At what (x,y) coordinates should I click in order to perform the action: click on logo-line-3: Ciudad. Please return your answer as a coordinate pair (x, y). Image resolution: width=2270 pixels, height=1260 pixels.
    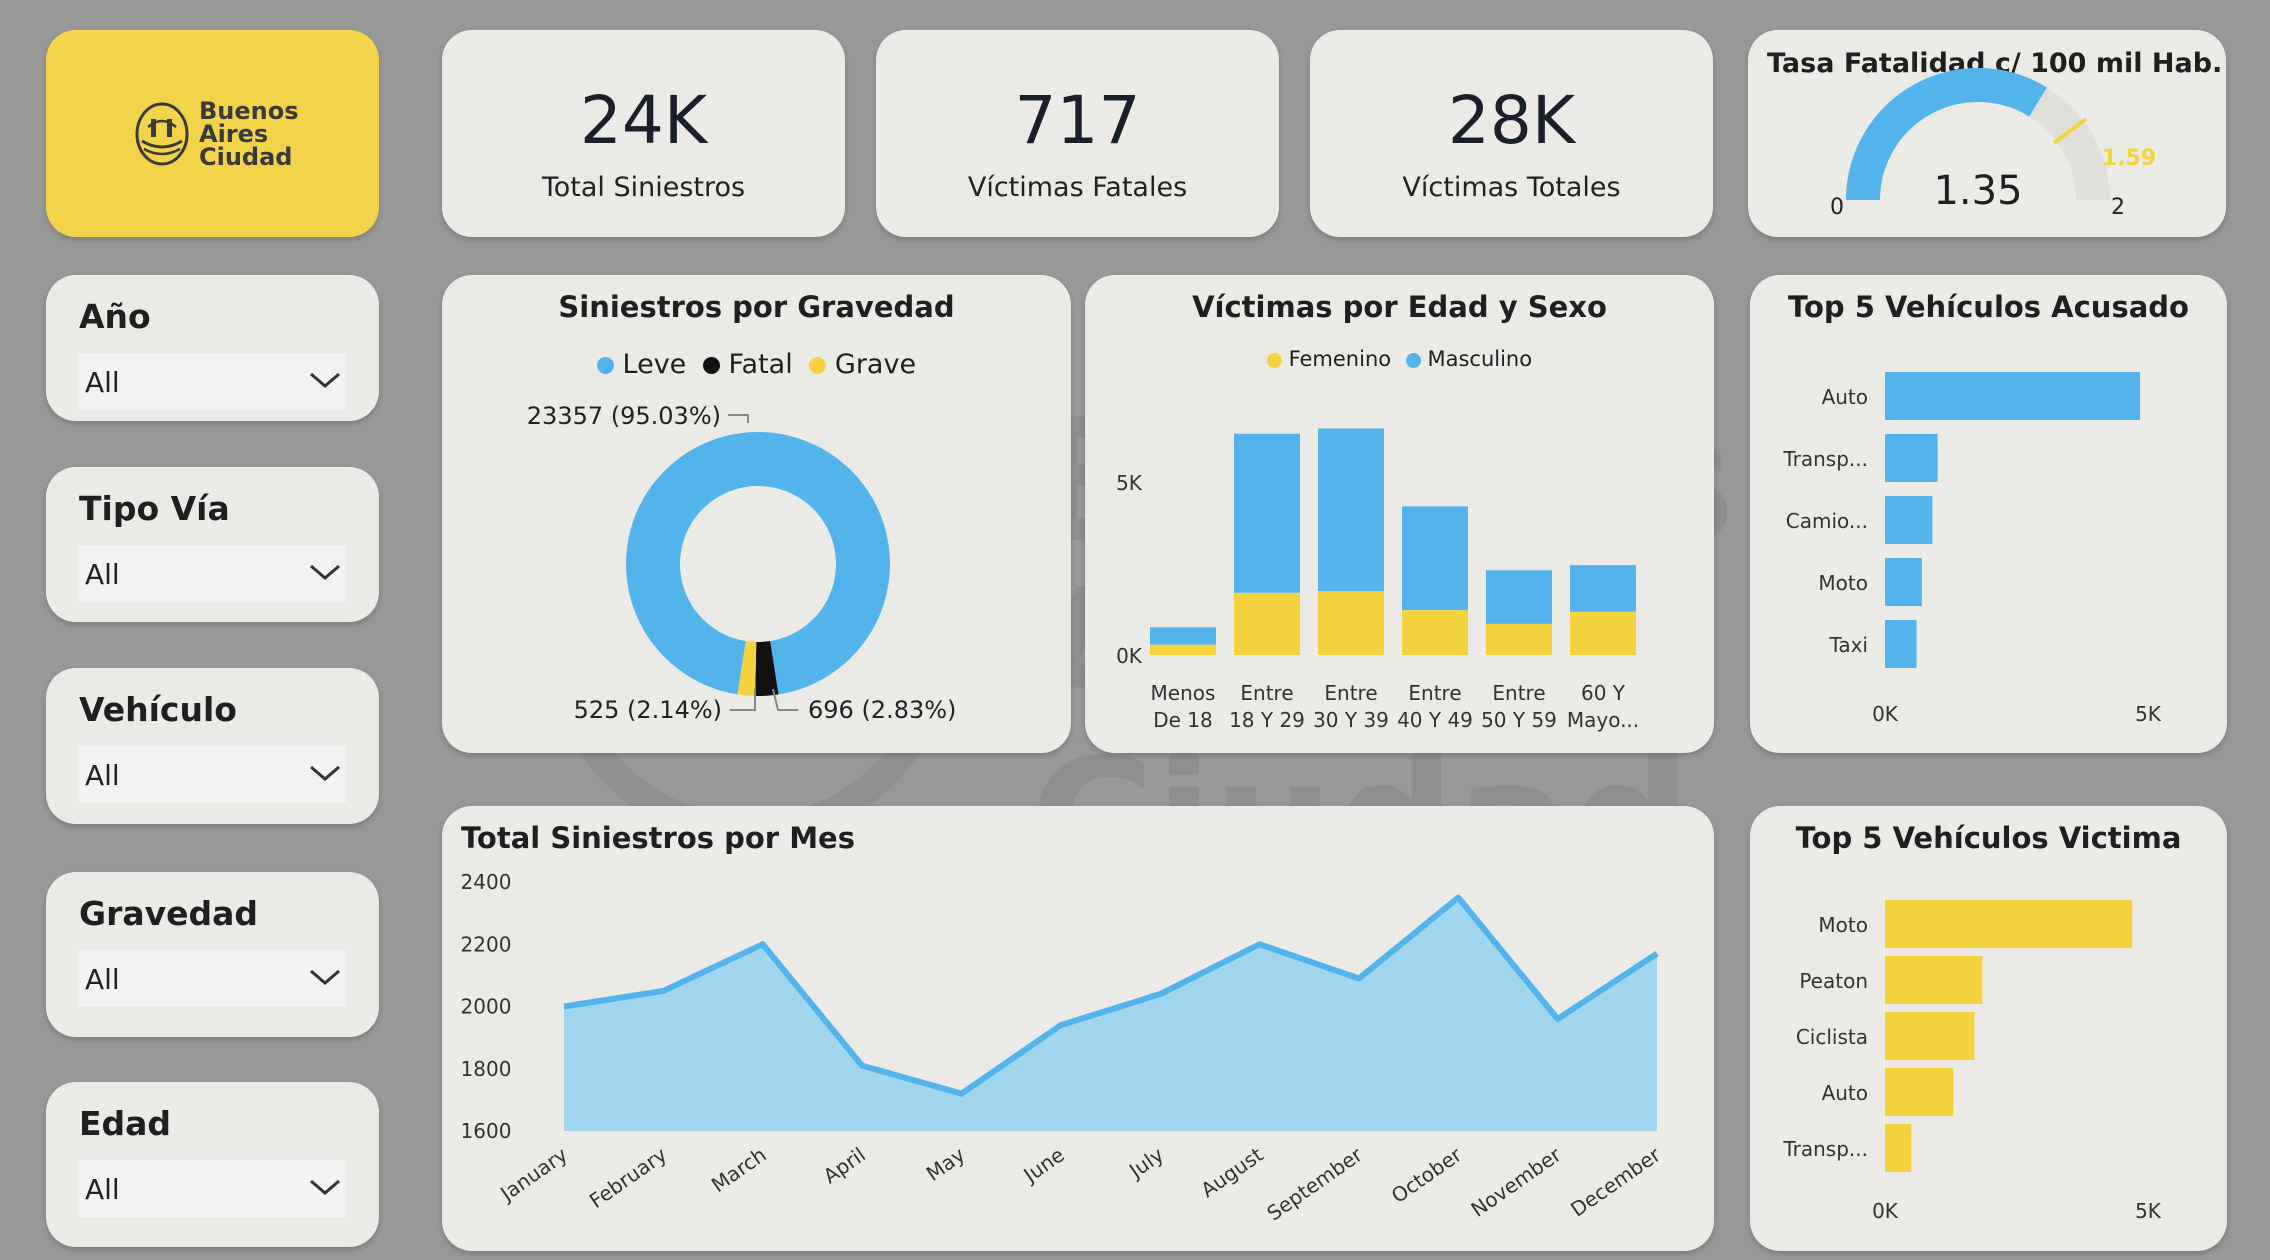
    Looking at the image, I should click on (246, 157).